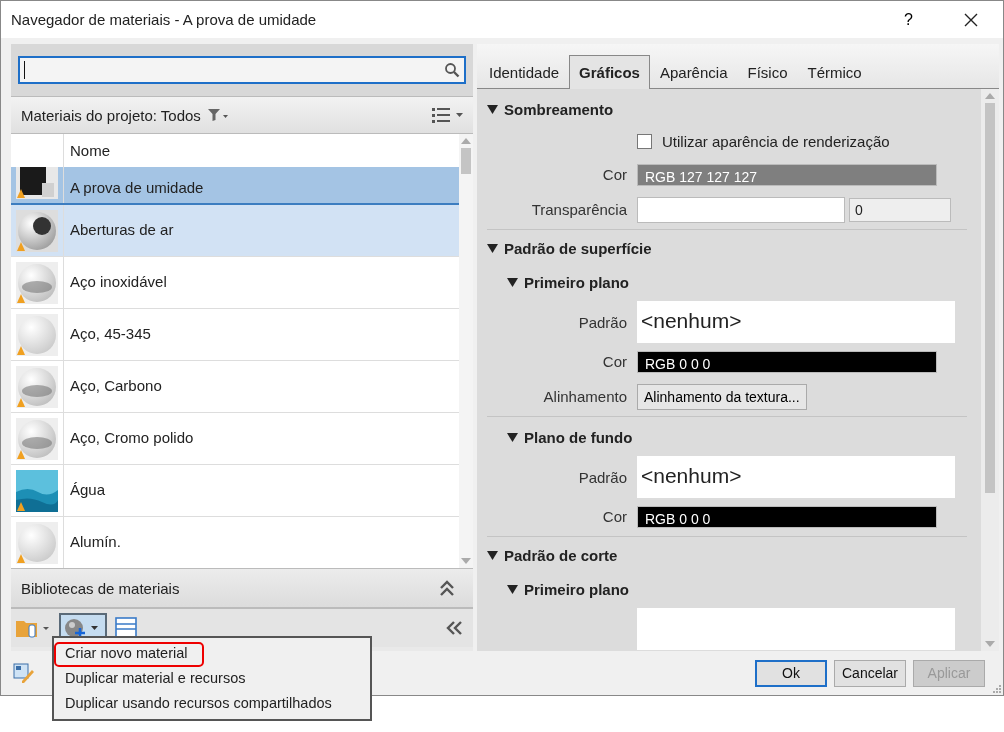  Describe the element at coordinates (126, 628) in the screenshot. I see `panel-icon` at that location.